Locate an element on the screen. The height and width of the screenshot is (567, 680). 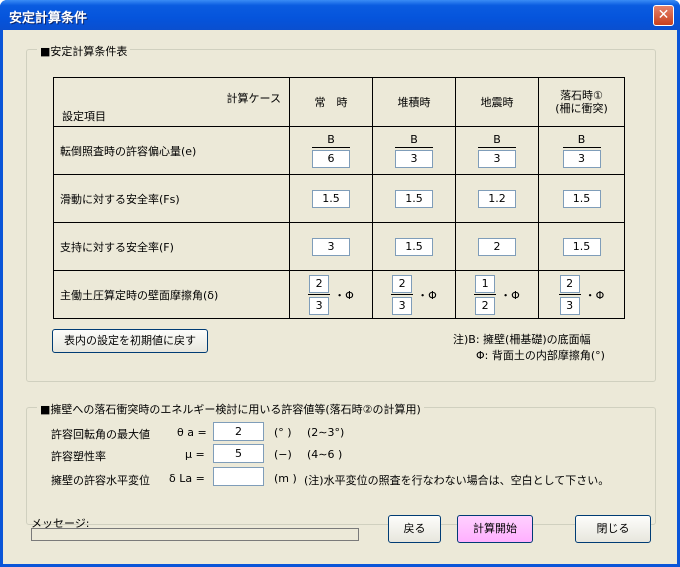
eccentricity-cell-rockfall: B3 is located at coordinates (581, 150).